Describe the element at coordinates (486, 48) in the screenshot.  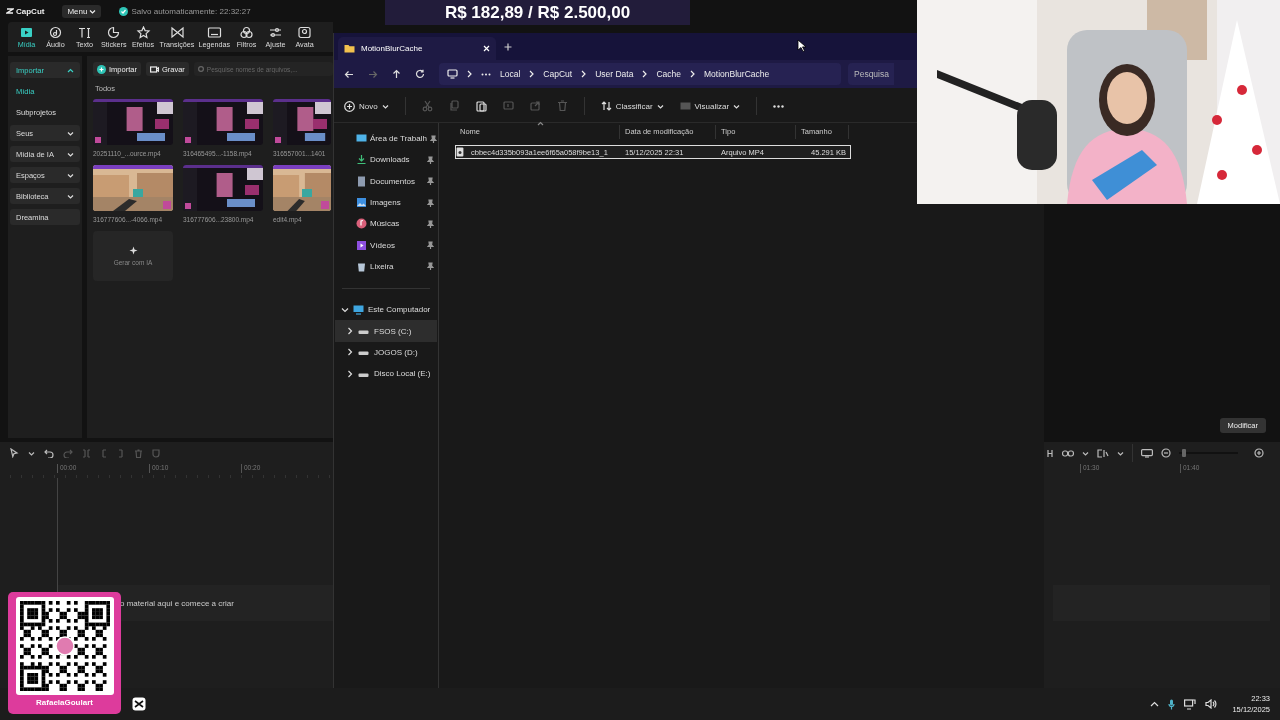
I see `close-icon` at that location.